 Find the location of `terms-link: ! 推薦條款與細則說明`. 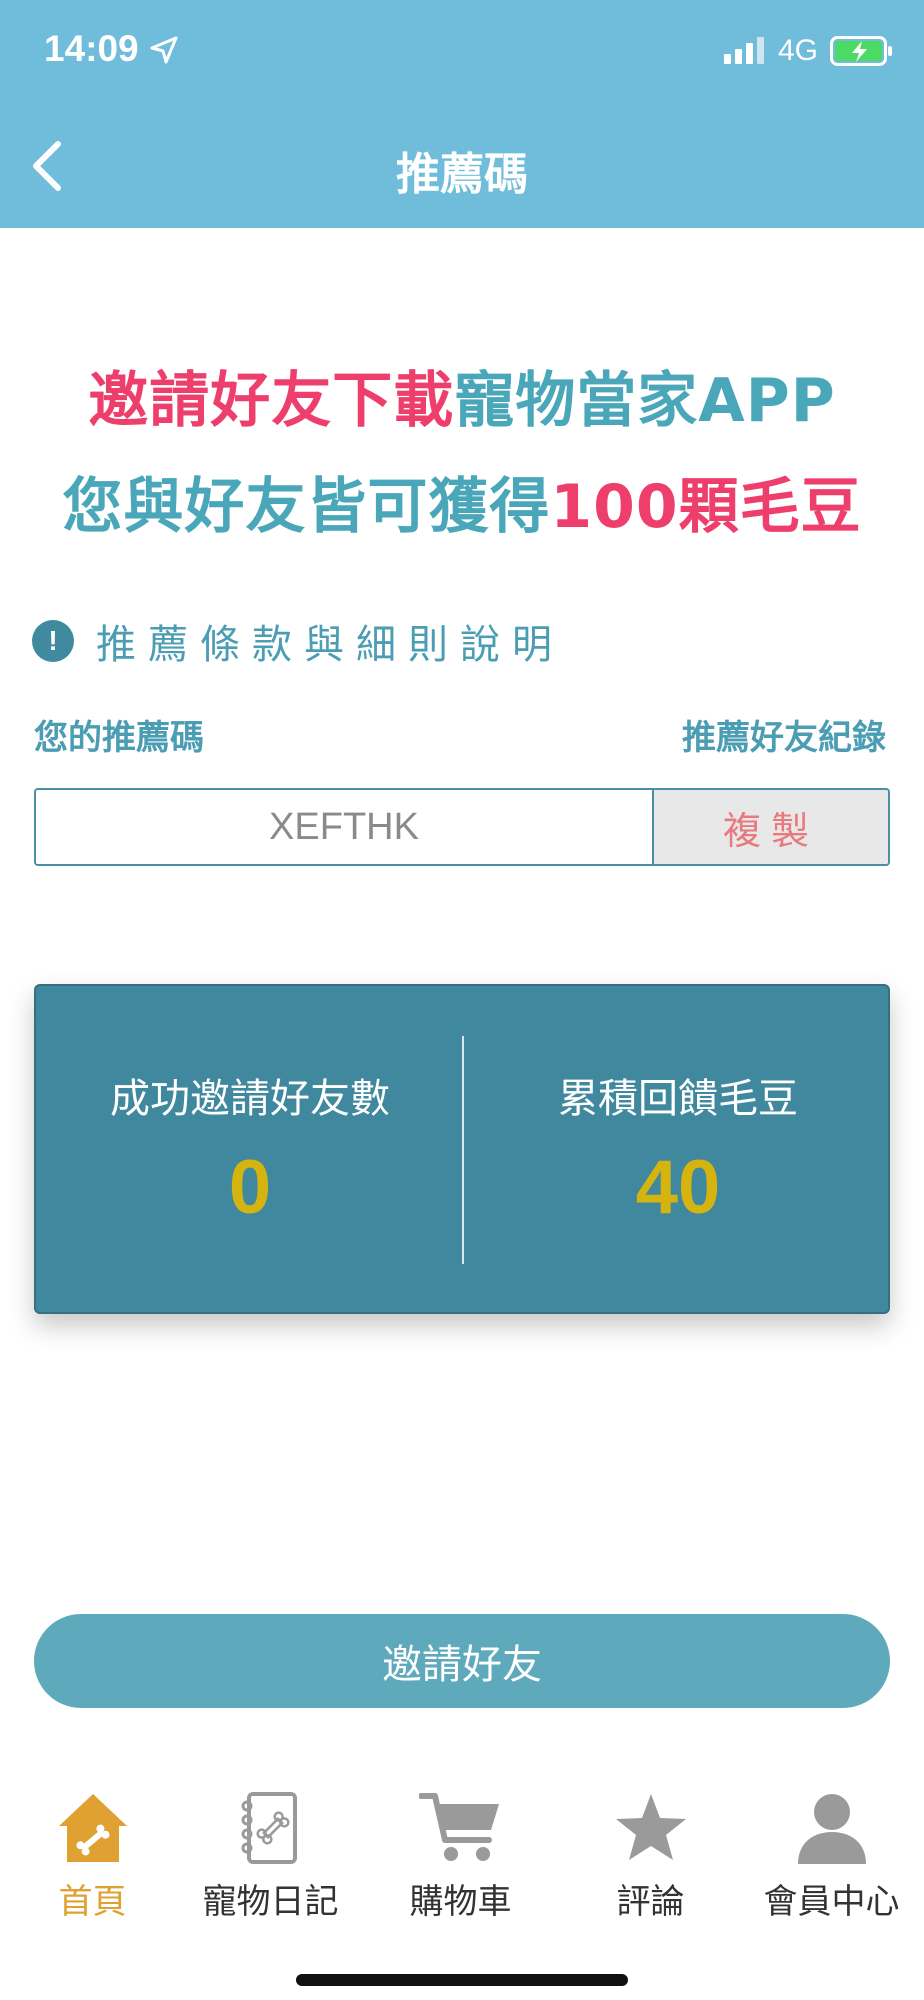

terms-link: ! 推薦條款與細則說明 is located at coordinates (298, 641).